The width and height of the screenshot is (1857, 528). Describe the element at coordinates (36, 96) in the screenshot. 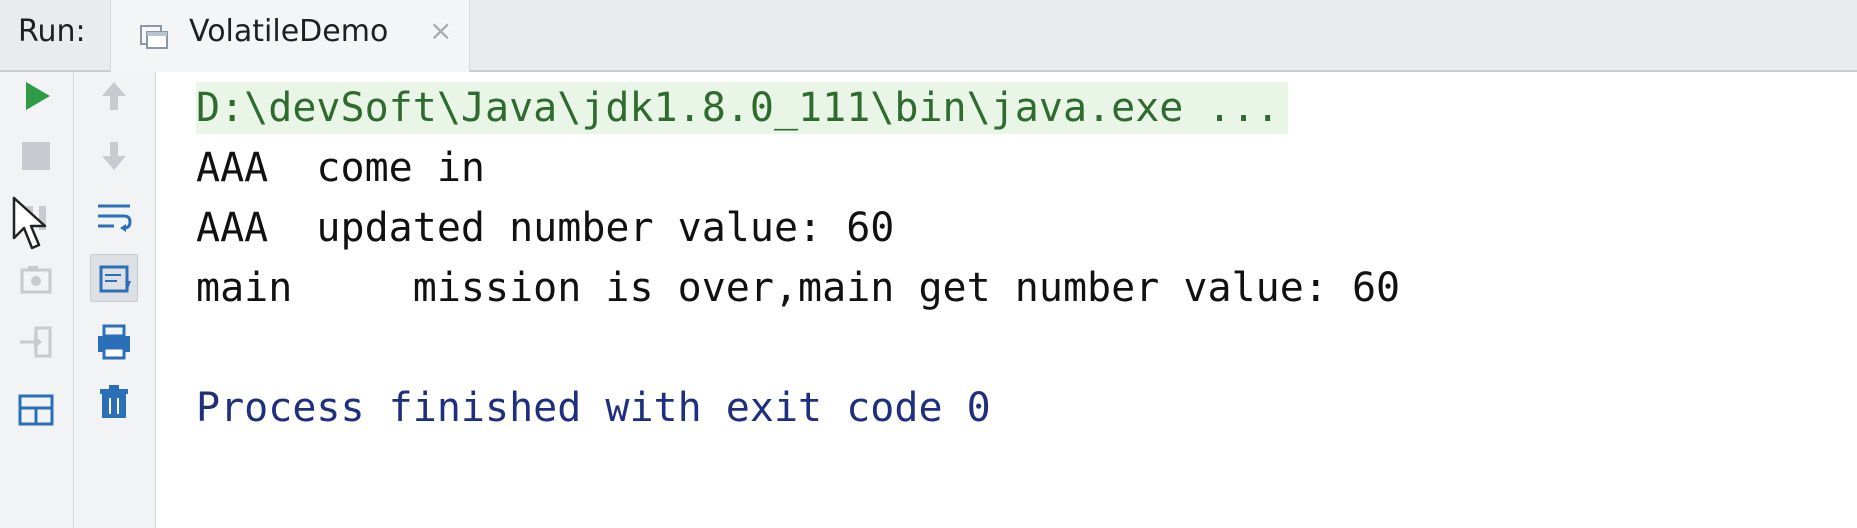

I see `rerun-icon` at that location.